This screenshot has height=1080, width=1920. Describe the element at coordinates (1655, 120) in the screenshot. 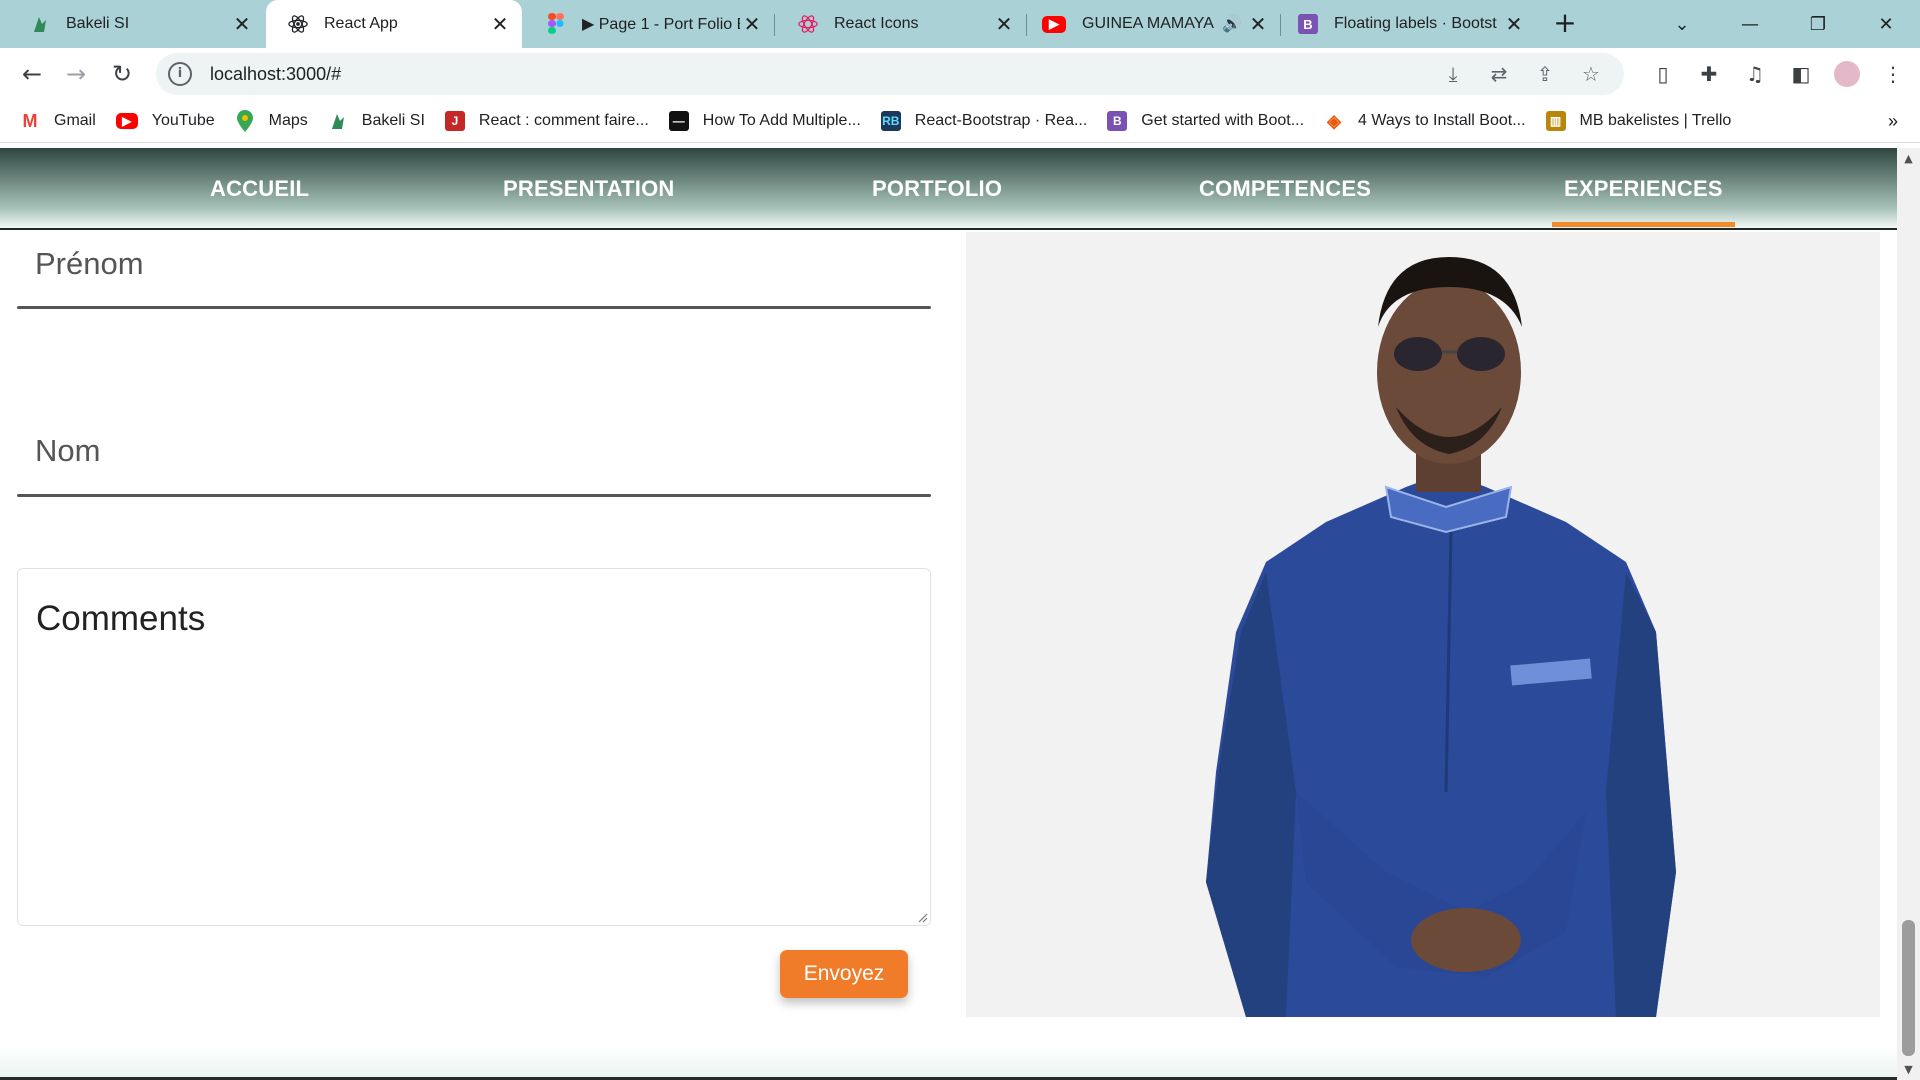

I see `bookmark-label: MB bakelistes | Trello` at that location.